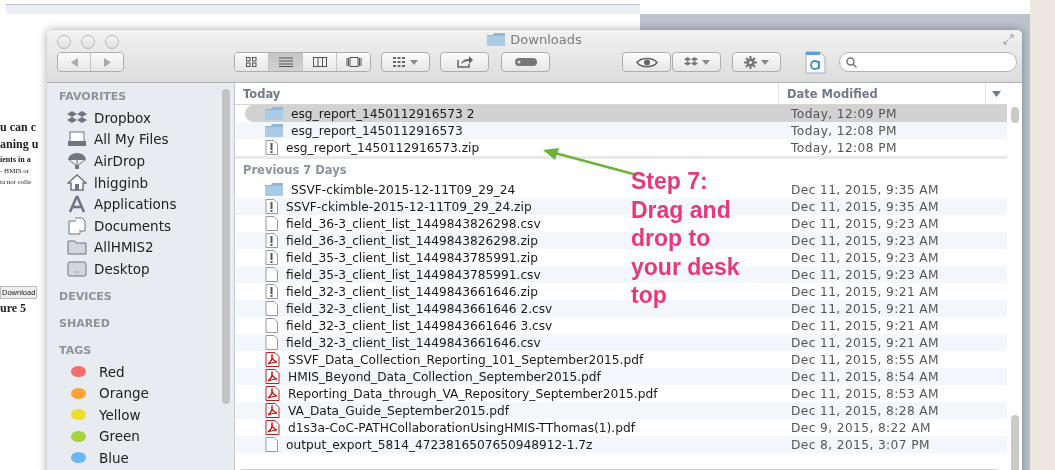 The height and width of the screenshot is (470, 1055). What do you see at coordinates (412, 257) in the screenshot?
I see `file-name: field_35-3_client_list_1449843785991.zip` at bounding box center [412, 257].